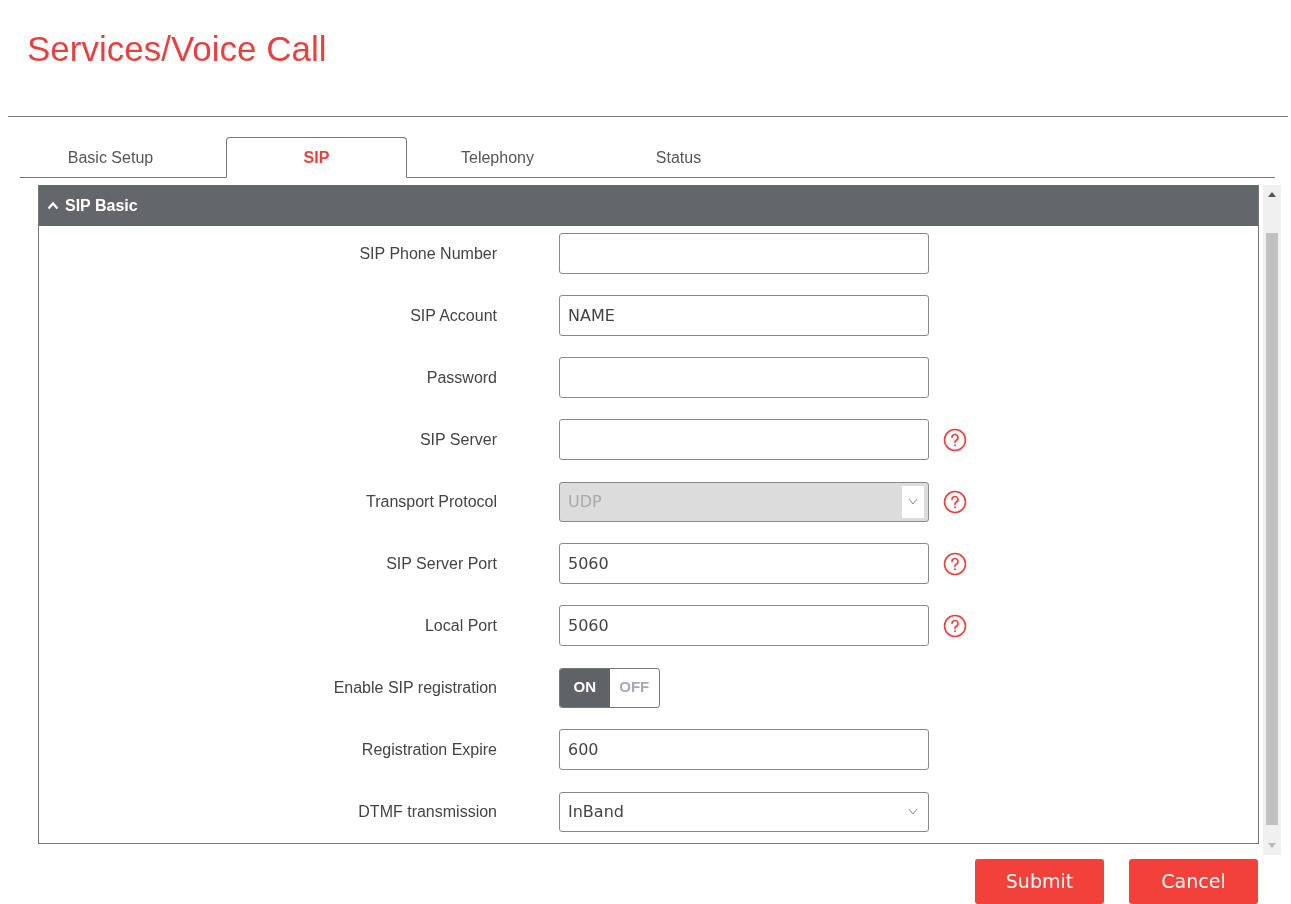 The height and width of the screenshot is (904, 1291). I want to click on tab: Basic Setup, so click(110, 157).